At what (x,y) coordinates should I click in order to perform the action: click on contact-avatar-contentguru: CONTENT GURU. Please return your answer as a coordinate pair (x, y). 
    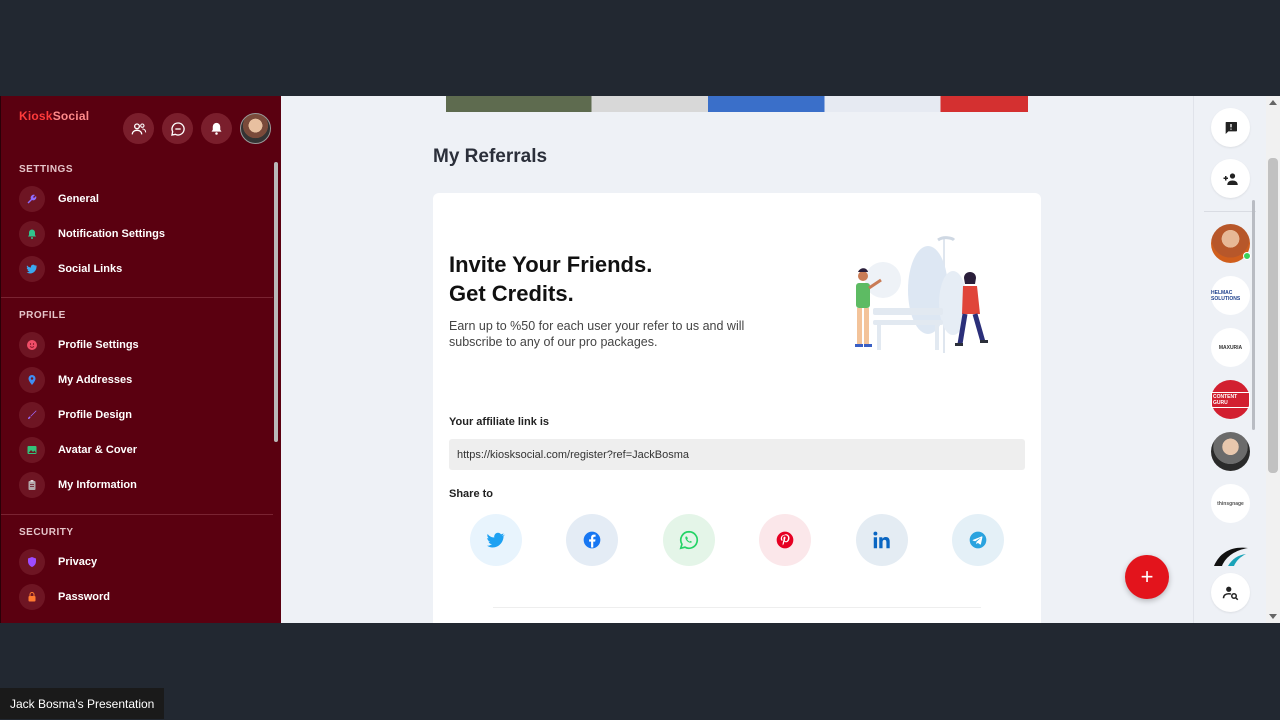
    Looking at the image, I should click on (1230, 399).